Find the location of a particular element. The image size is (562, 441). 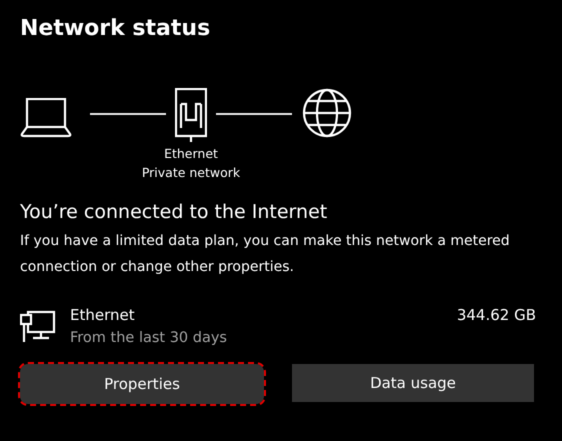

status-heading: You’re connected to the Internet is located at coordinates (174, 212).